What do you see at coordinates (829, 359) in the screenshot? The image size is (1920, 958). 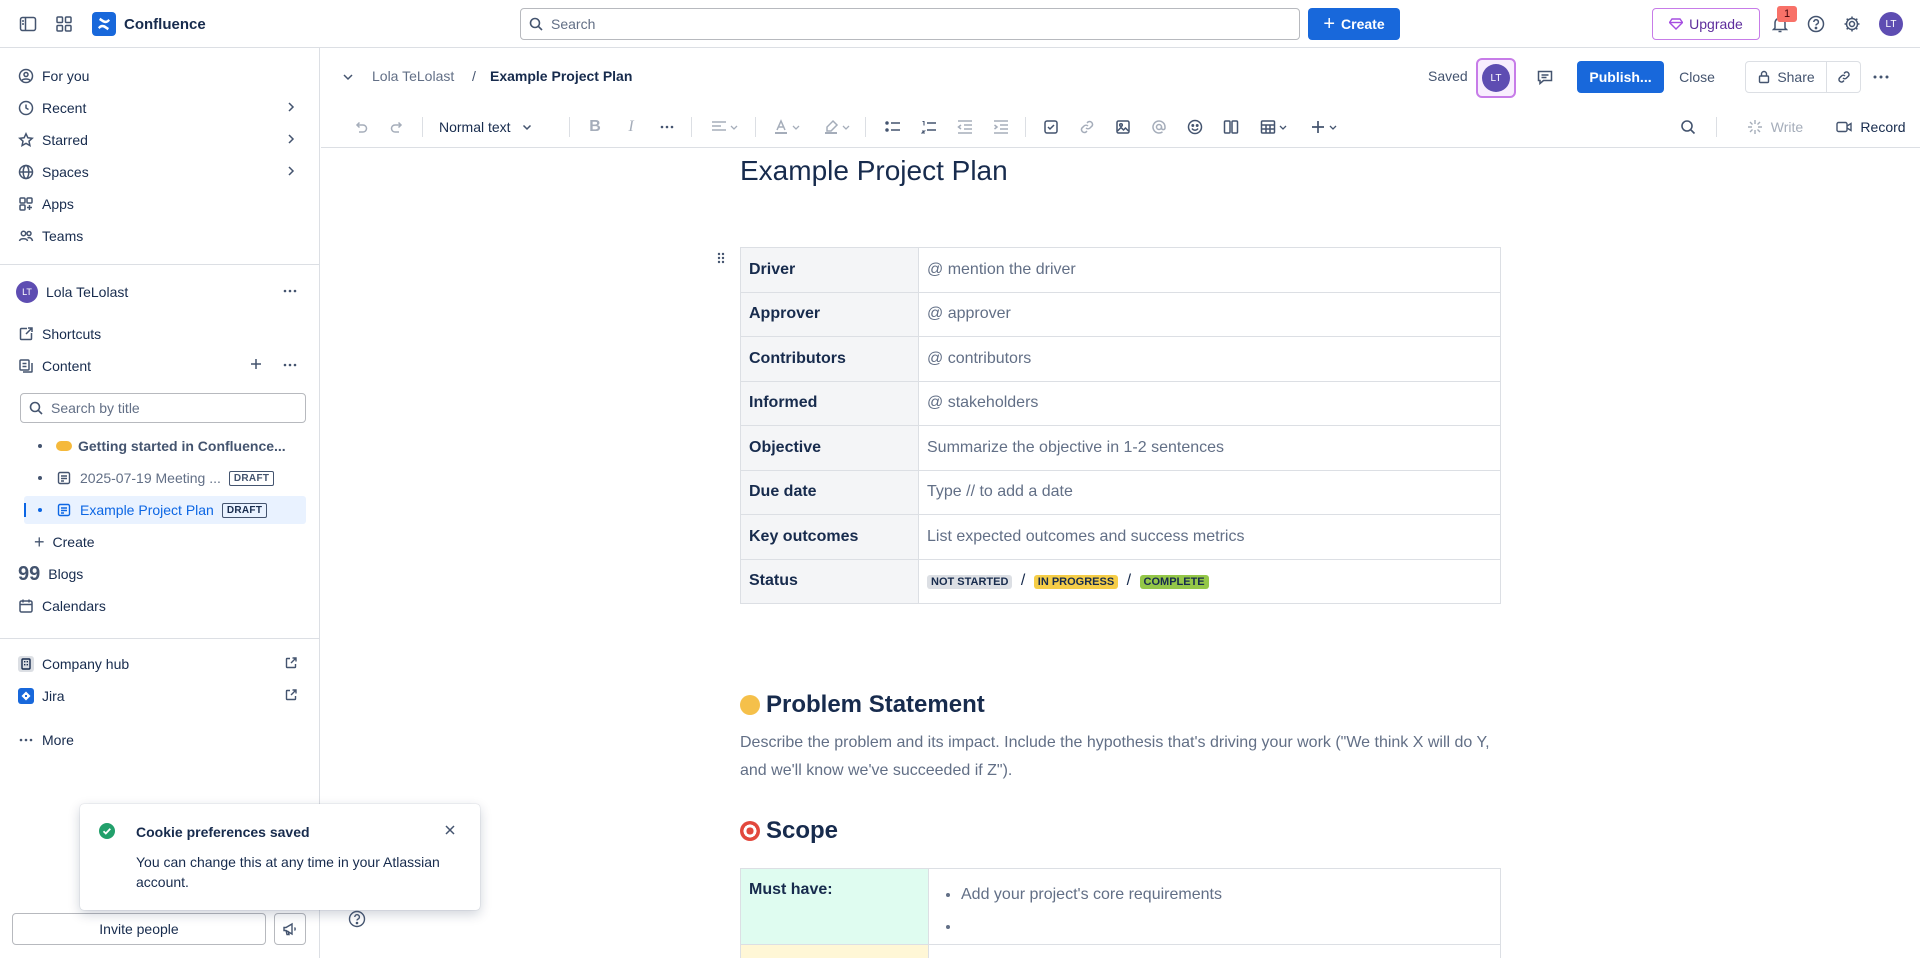 I see `table-key-cell: Contributors` at bounding box center [829, 359].